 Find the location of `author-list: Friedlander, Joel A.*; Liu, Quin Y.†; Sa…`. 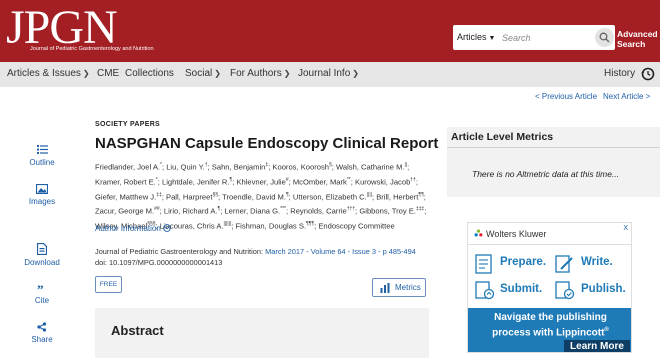

author-list: Friedlander, Joel A.*; Liu, Quin Y.†; Sa… is located at coordinates (261, 196).